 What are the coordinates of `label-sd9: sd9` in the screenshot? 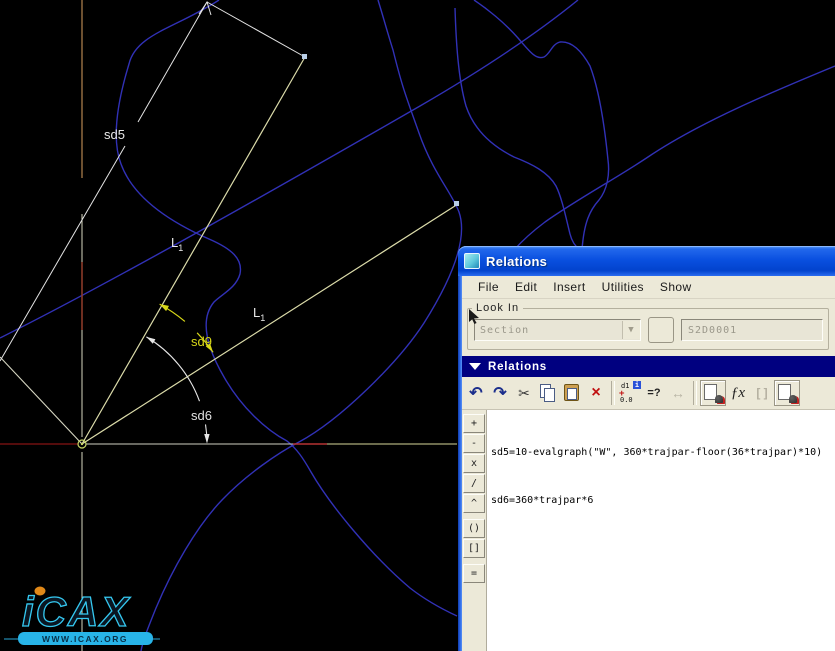 It's located at (201, 341).